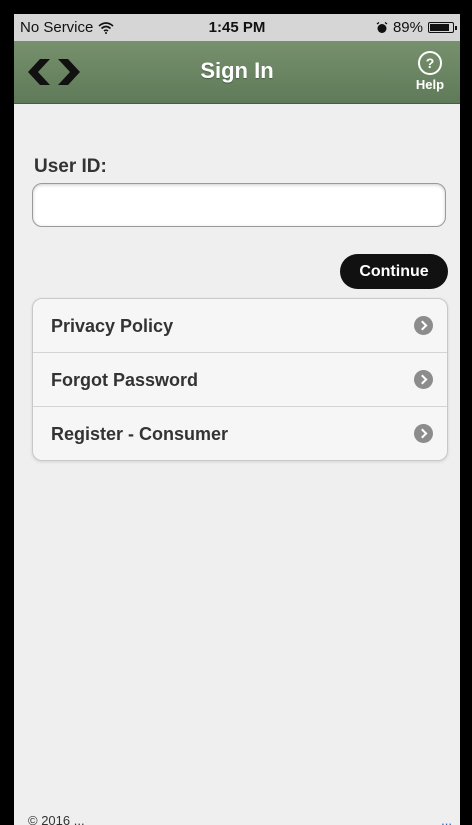  I want to click on menu-item-forgot-password: Forgot Password, so click(240, 380).